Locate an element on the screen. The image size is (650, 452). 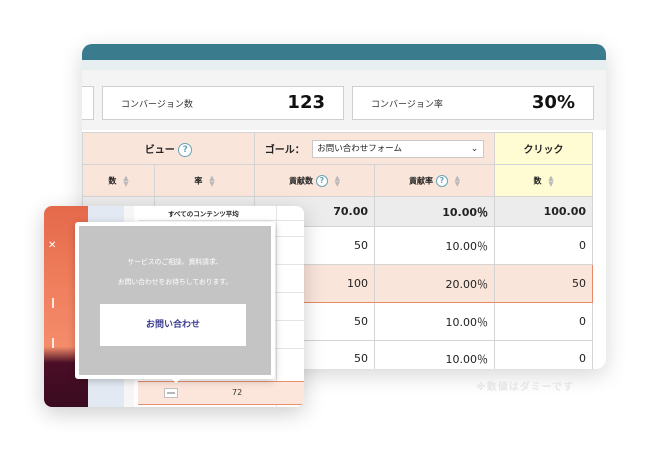
stat-conversion-rate-value: 30% is located at coordinates (553, 102).